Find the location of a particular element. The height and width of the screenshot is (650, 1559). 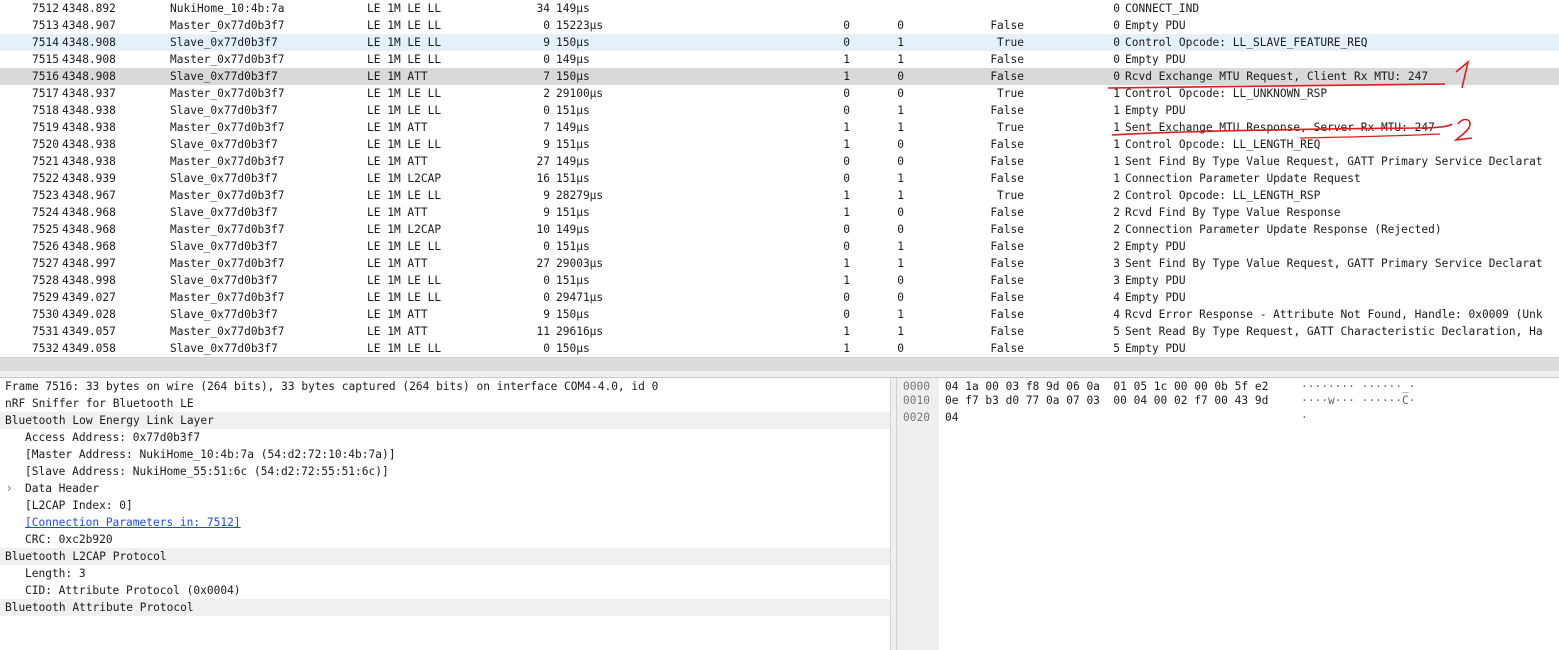

tree-item-btle: Bluetooth Low Energy Link Layer is located at coordinates (445, 420).